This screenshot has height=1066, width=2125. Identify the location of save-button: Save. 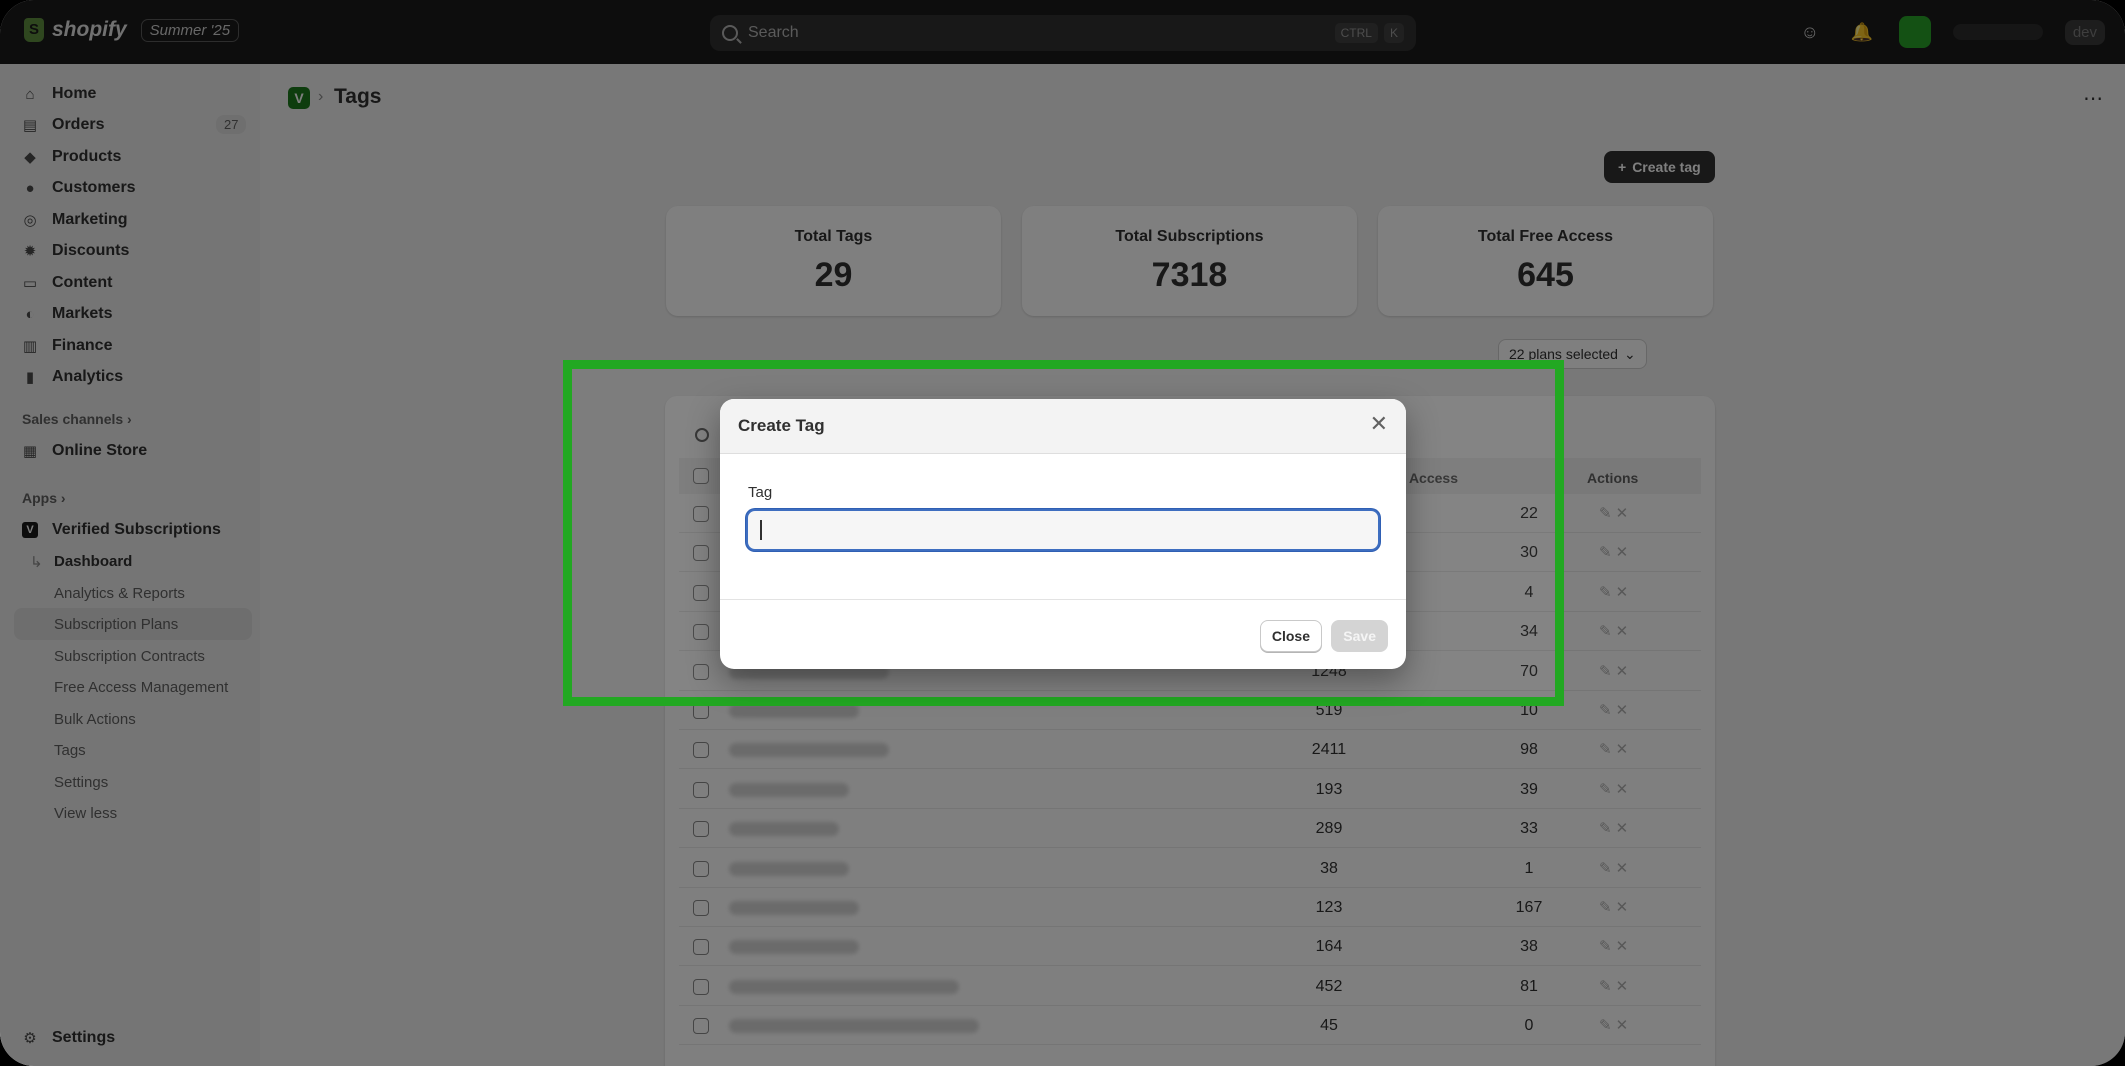
(1359, 636).